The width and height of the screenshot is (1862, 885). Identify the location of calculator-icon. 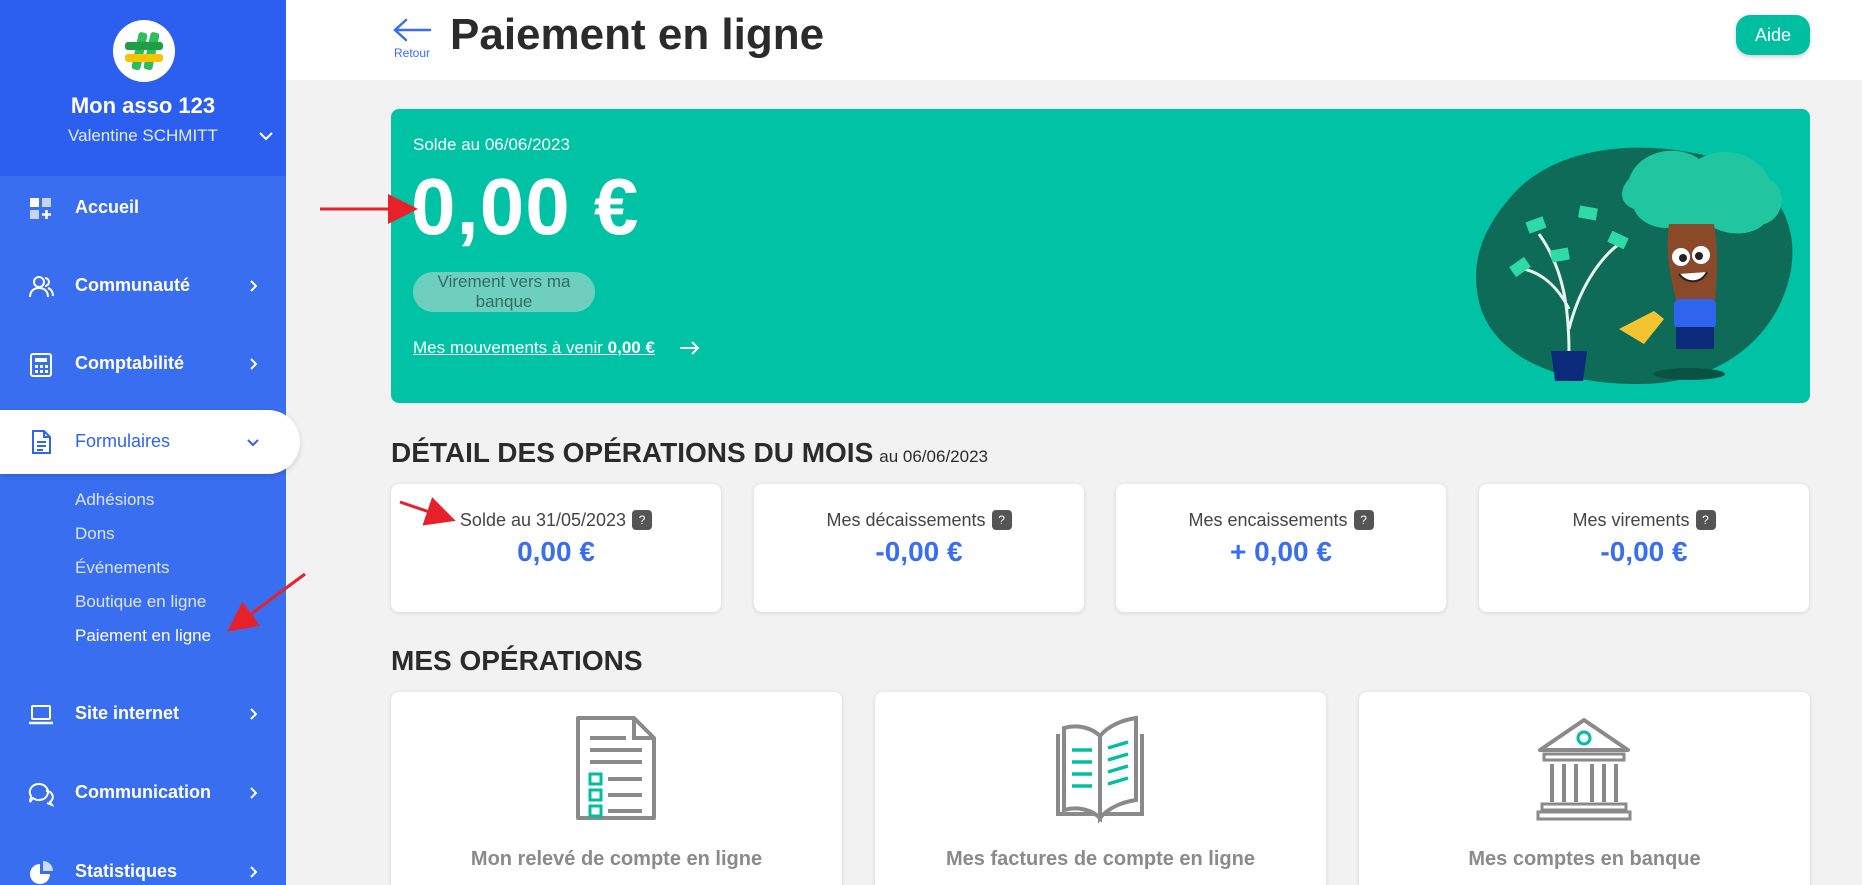
(41, 365).